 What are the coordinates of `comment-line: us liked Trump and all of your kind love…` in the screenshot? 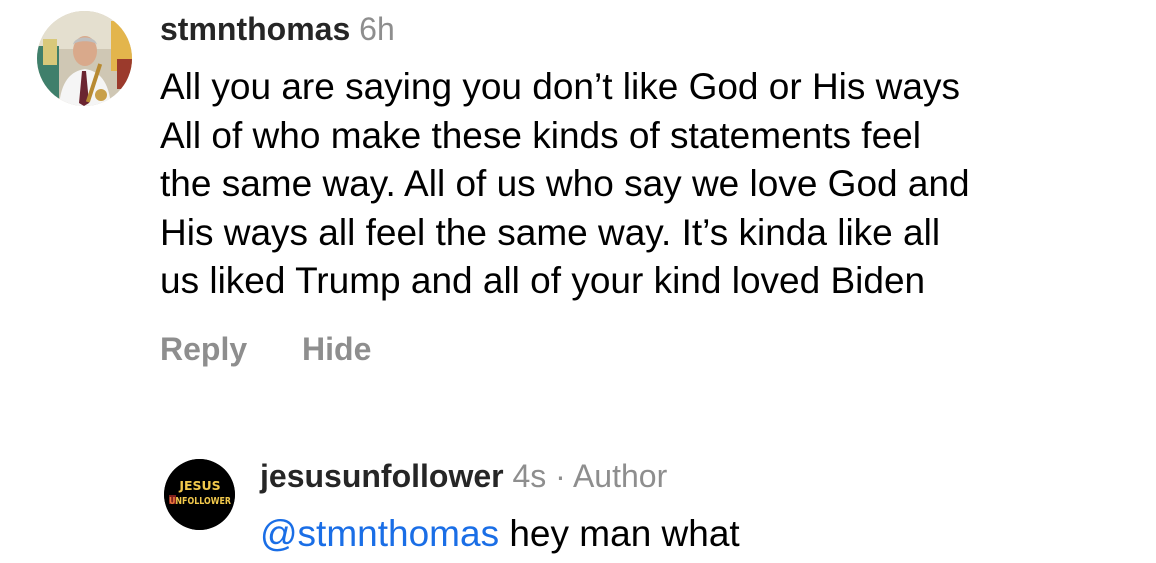 It's located at (543, 280).